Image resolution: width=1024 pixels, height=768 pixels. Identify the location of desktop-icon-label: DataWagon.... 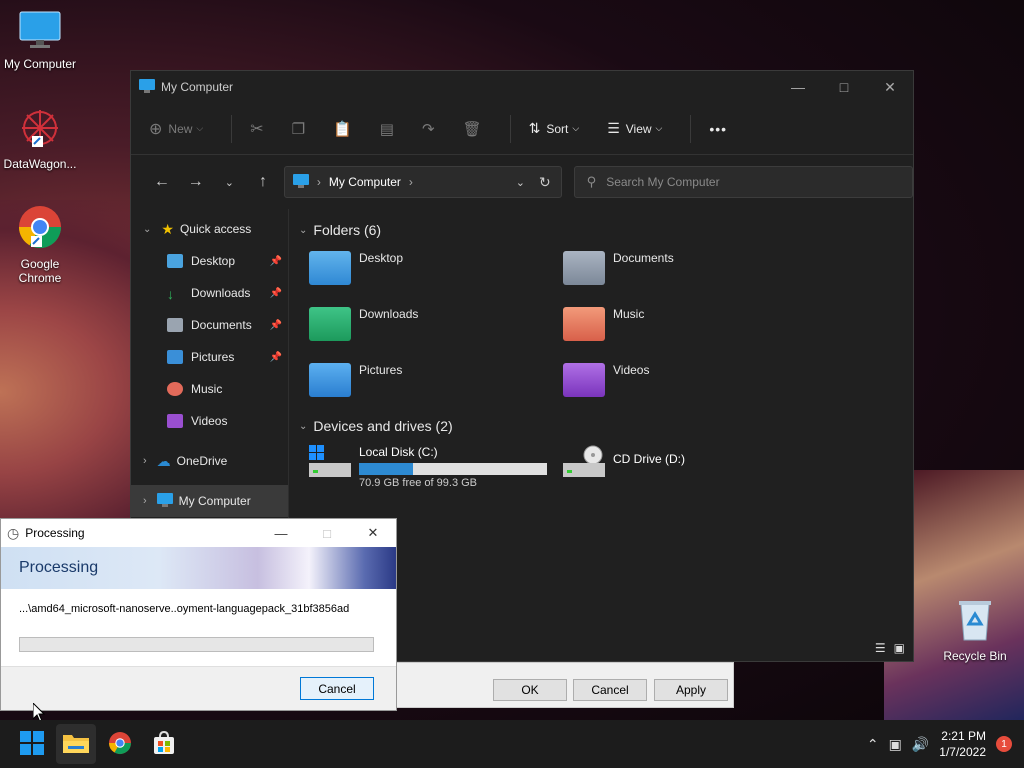
(40, 164).